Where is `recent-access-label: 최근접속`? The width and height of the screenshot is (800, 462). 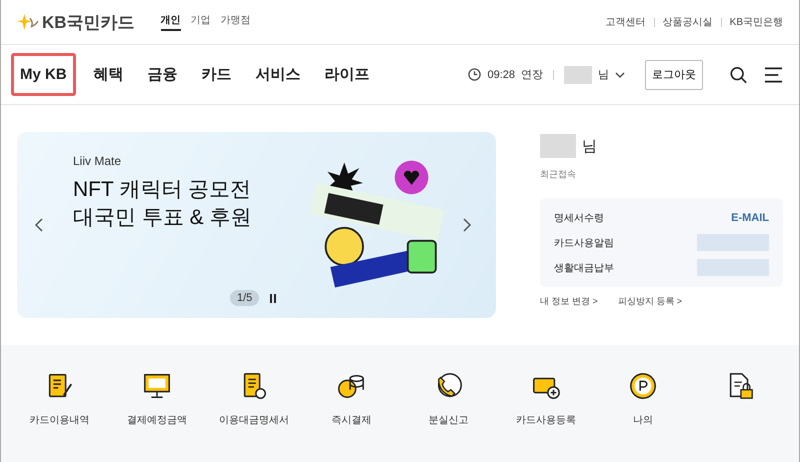 recent-access-label: 최근접속 is located at coordinates (558, 174).